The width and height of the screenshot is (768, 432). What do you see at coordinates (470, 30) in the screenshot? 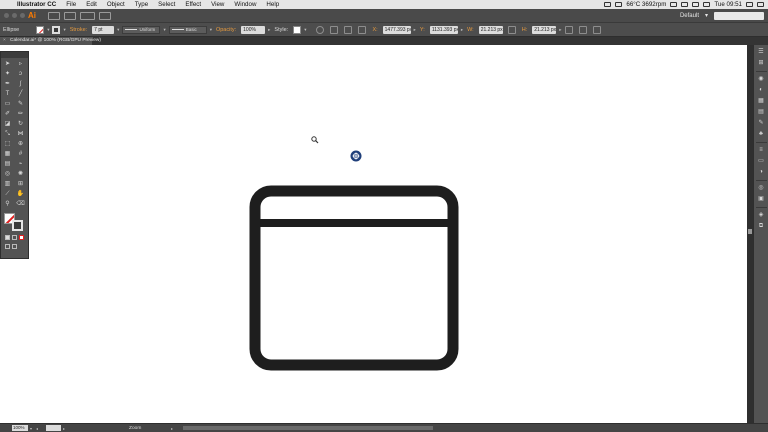
I see `width-label: W:` at bounding box center [470, 30].